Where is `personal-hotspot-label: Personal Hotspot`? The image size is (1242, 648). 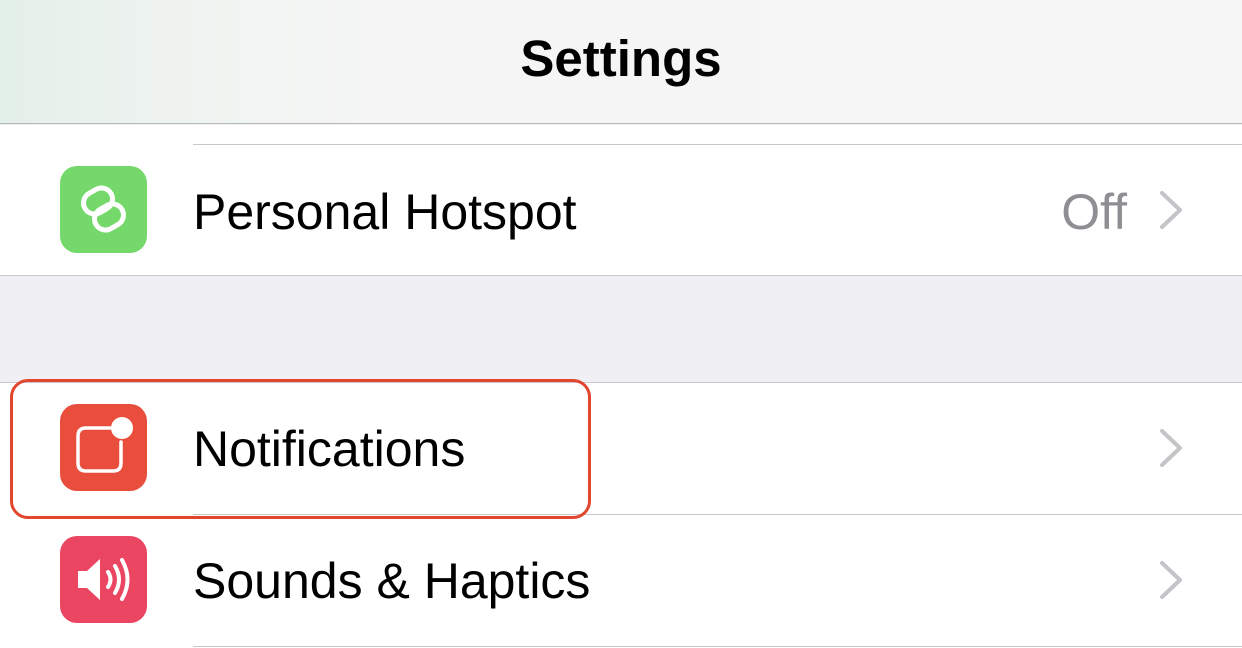
personal-hotspot-label: Personal Hotspot is located at coordinates (385, 212).